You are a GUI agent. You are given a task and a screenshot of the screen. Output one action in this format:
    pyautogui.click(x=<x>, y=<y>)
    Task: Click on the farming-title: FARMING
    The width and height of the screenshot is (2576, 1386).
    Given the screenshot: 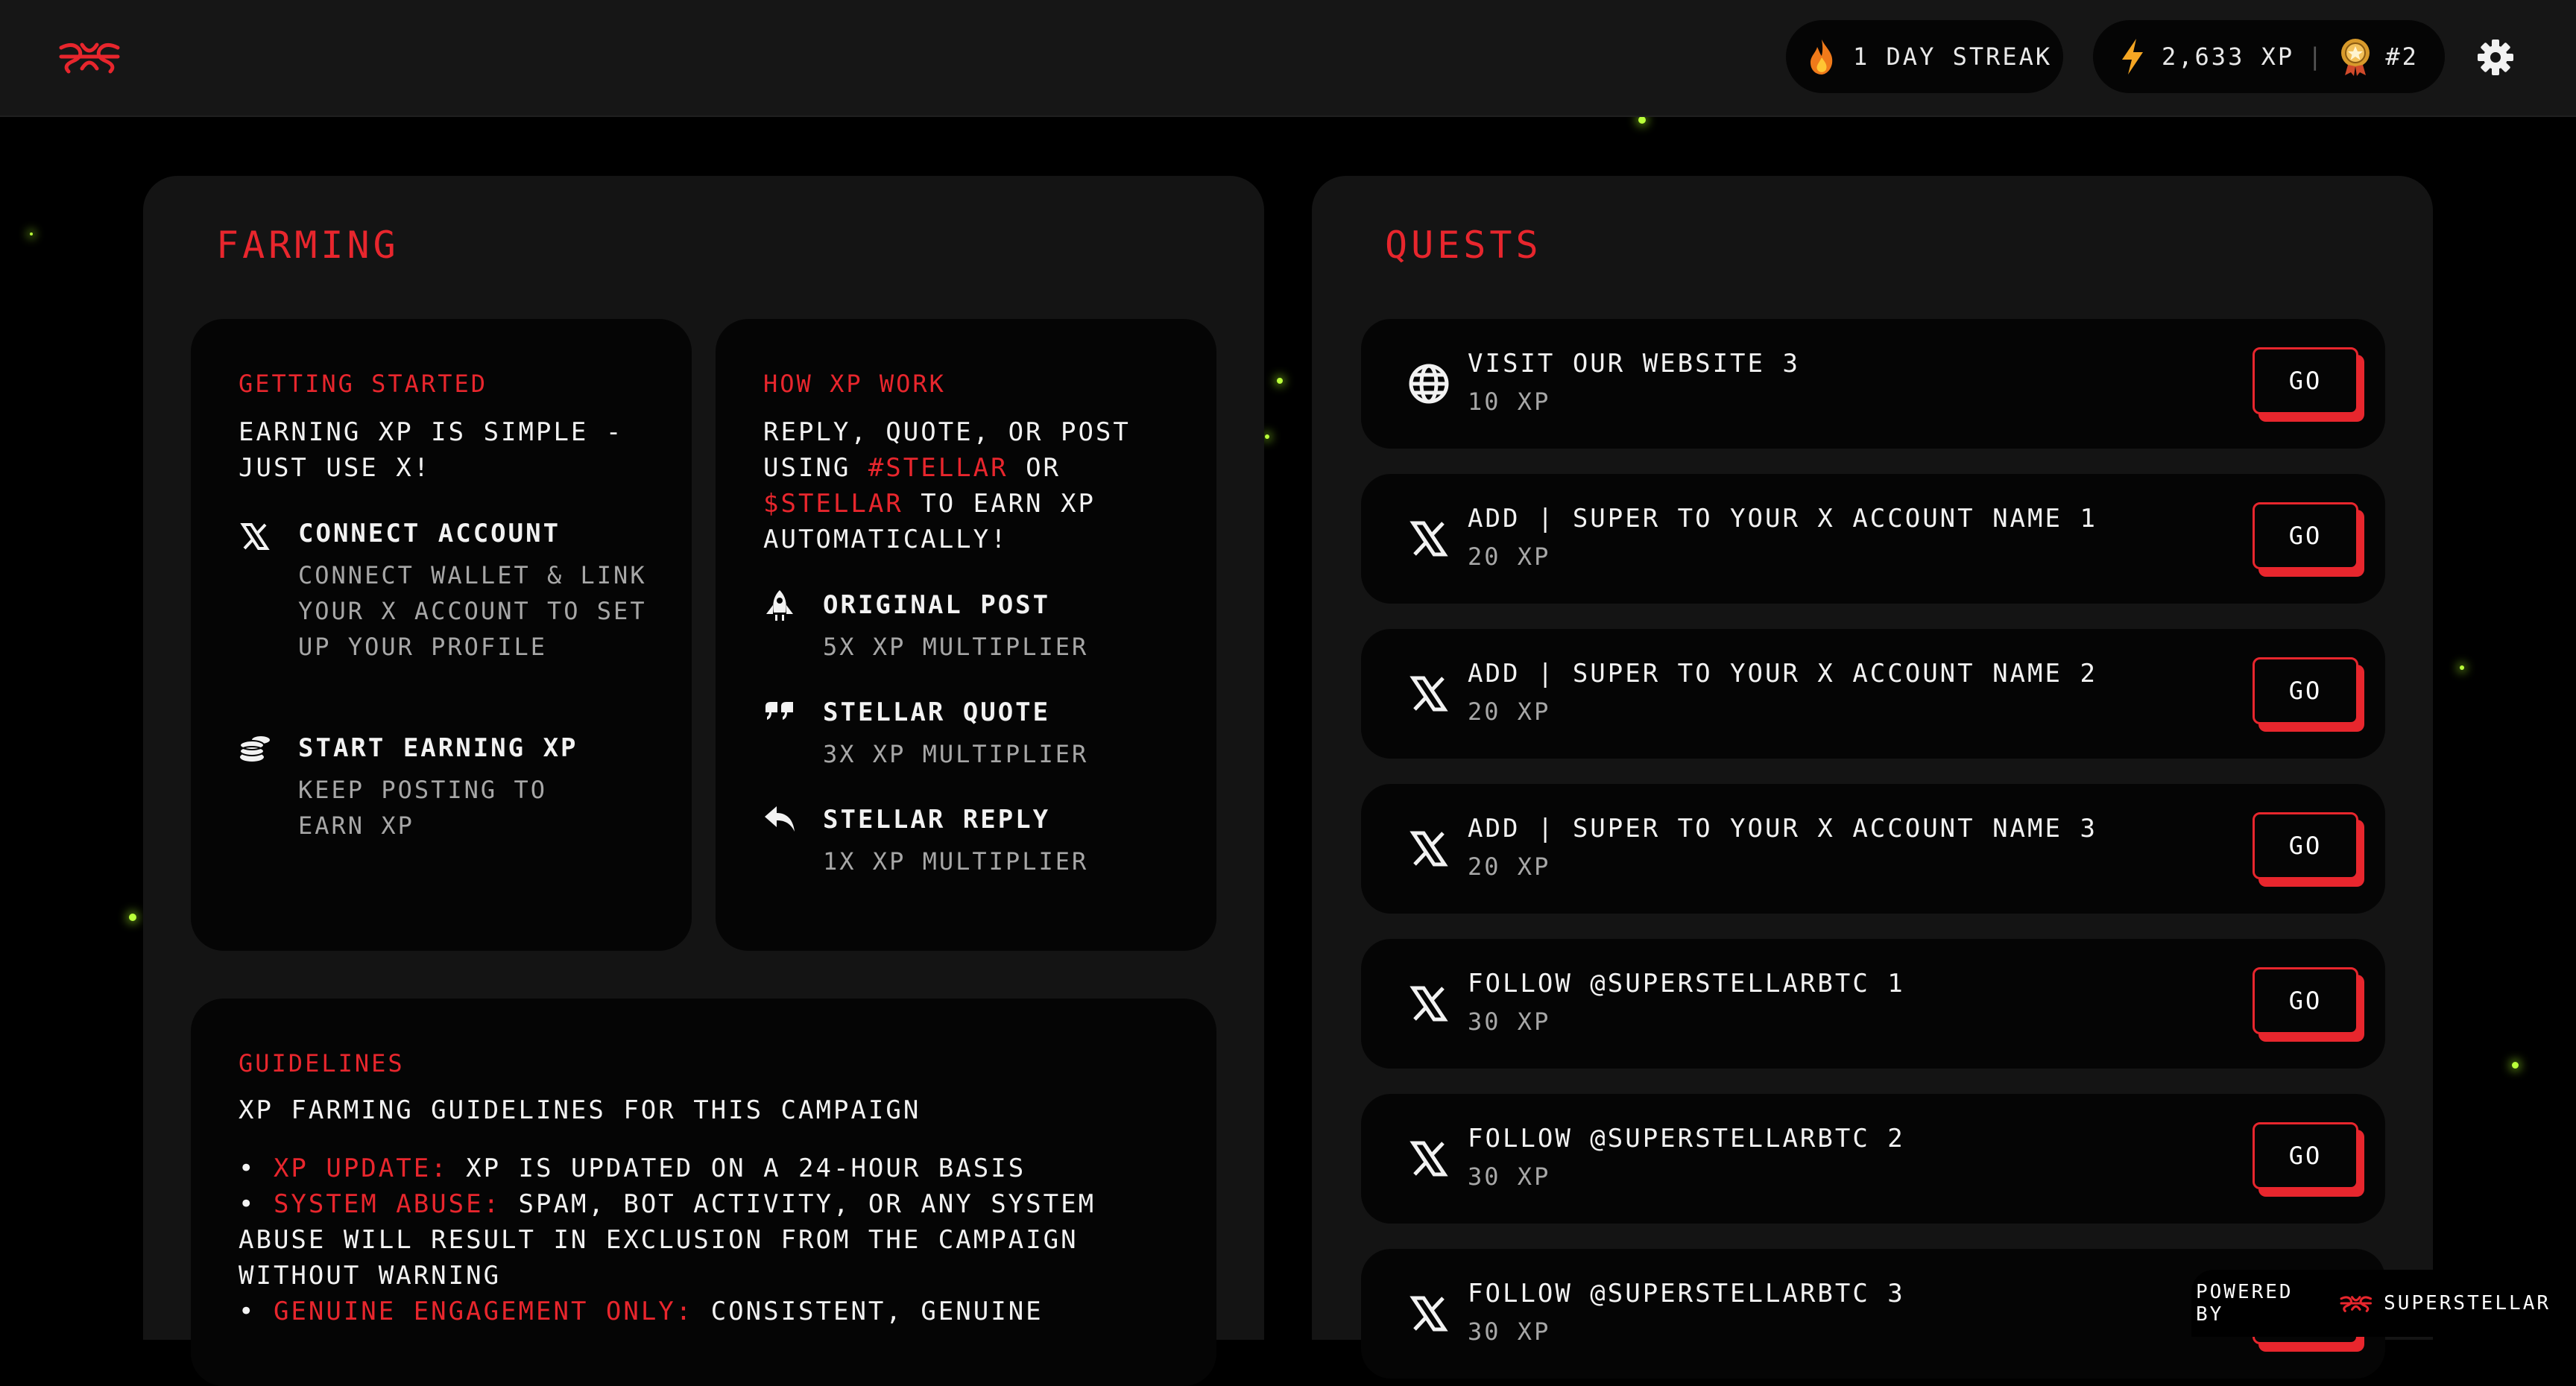 What is the action you would take?
    pyautogui.click(x=308, y=246)
    